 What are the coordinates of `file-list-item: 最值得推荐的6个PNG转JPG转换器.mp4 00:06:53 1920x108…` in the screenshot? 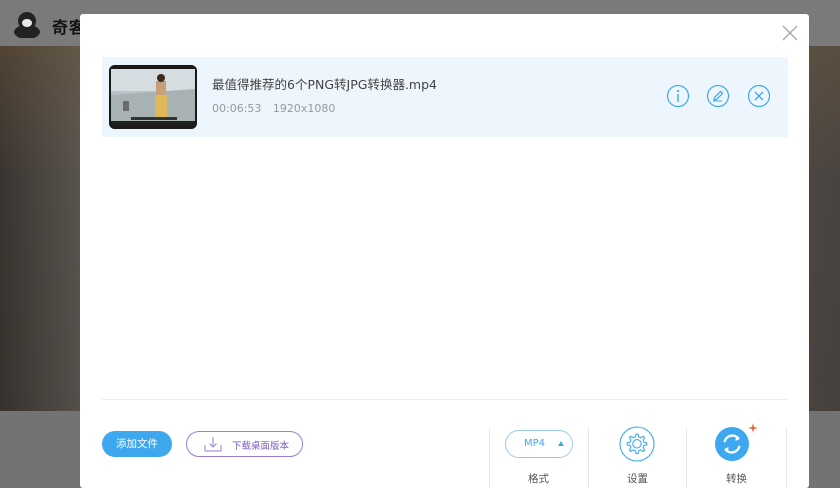 It's located at (445, 97).